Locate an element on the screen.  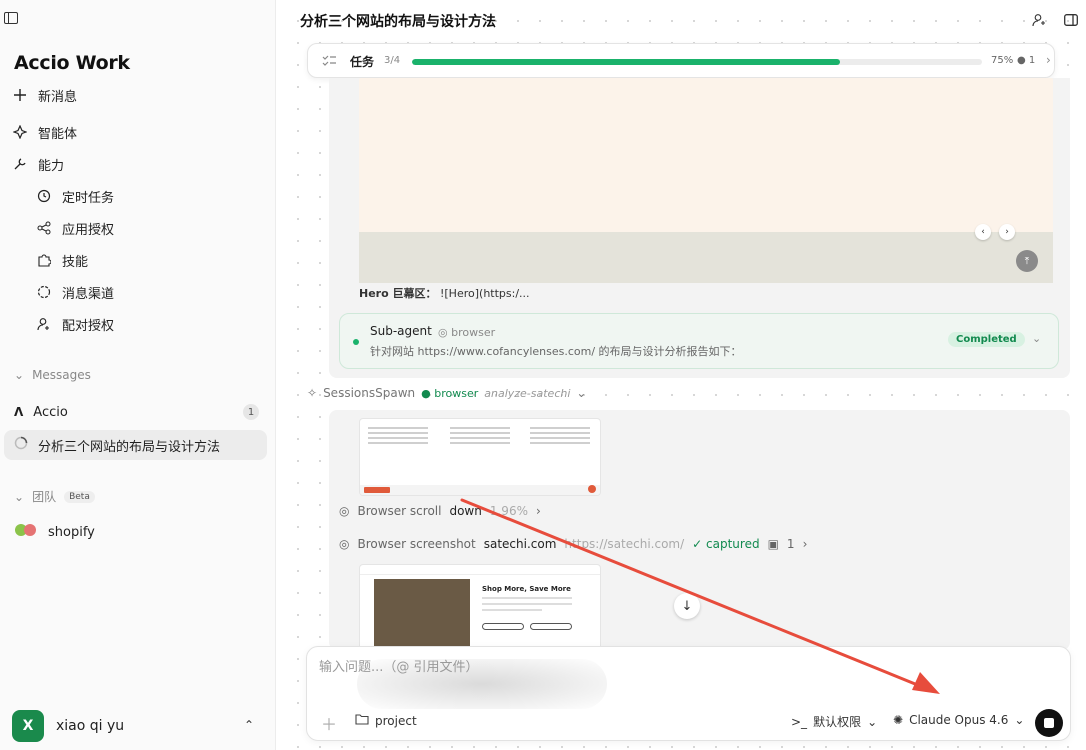
scroll-to-top-button: ⤒ is located at coordinates (1027, 261).